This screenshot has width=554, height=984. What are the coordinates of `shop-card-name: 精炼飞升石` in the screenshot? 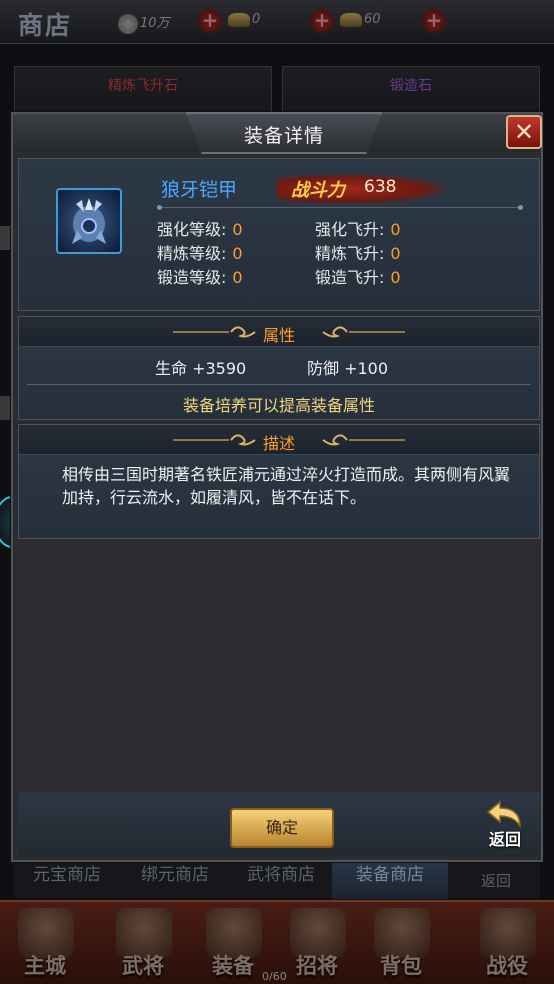 It's located at (143, 86).